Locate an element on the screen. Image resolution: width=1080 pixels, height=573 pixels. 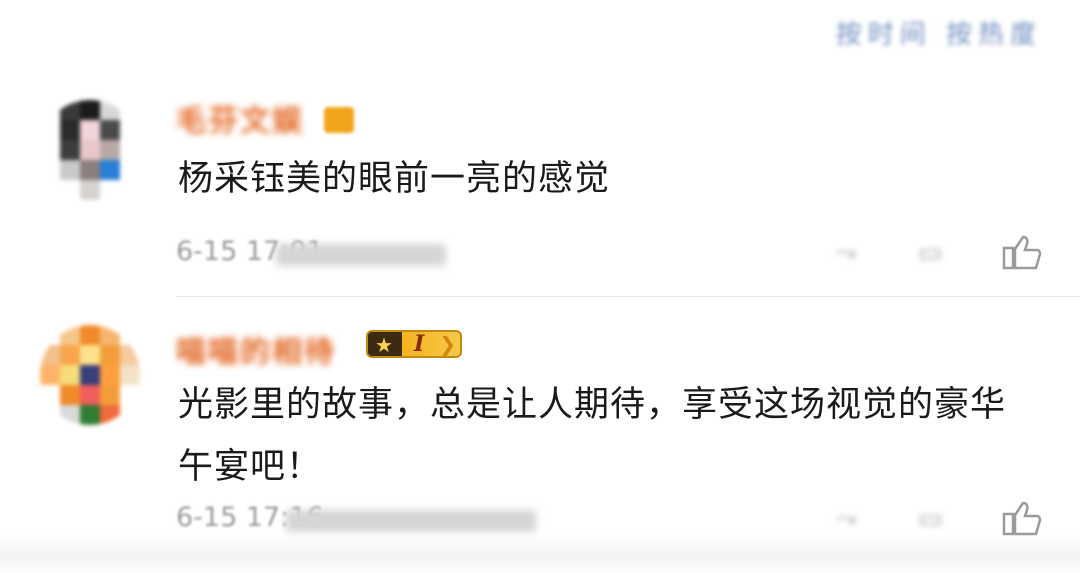
level-badge: ★ I ❯ is located at coordinates (414, 344).